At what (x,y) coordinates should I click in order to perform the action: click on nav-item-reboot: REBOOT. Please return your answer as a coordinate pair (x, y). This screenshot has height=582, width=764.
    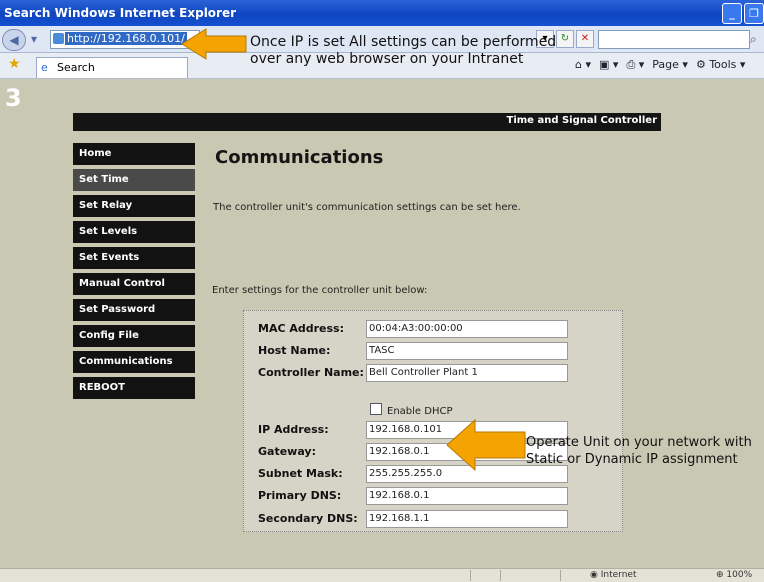
    Looking at the image, I should click on (134, 388).